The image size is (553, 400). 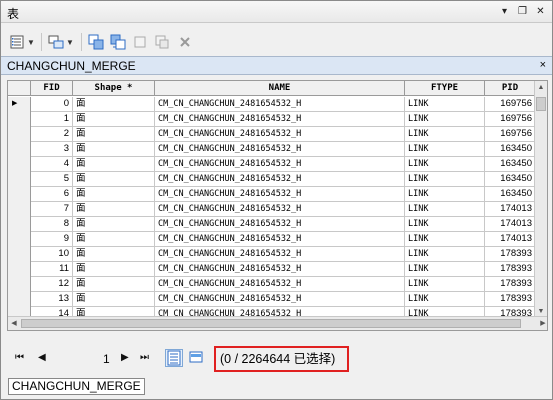 What do you see at coordinates (61, 42) in the screenshot?
I see `related-tables-button: ▼` at bounding box center [61, 42].